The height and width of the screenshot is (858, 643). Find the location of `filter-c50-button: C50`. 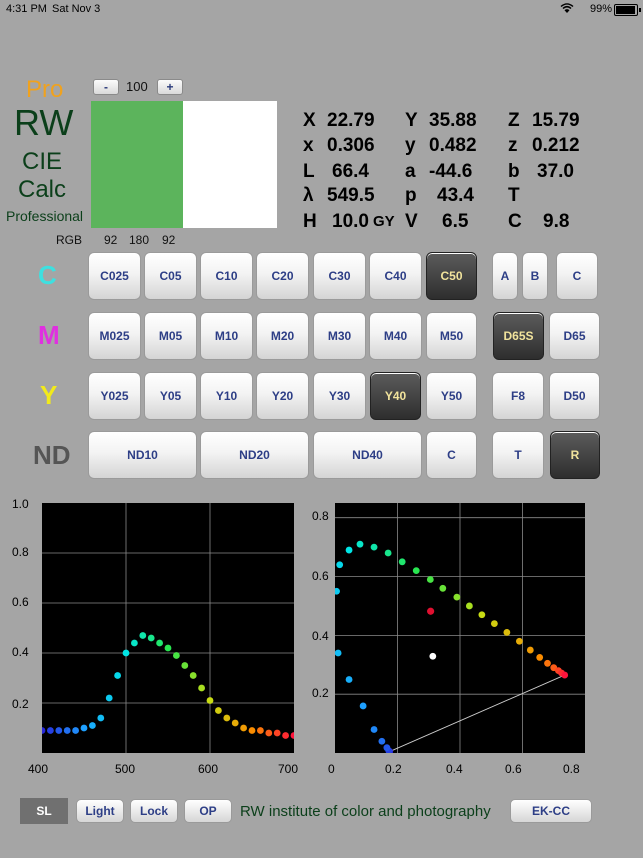

filter-c50-button: C50 is located at coordinates (451, 276).